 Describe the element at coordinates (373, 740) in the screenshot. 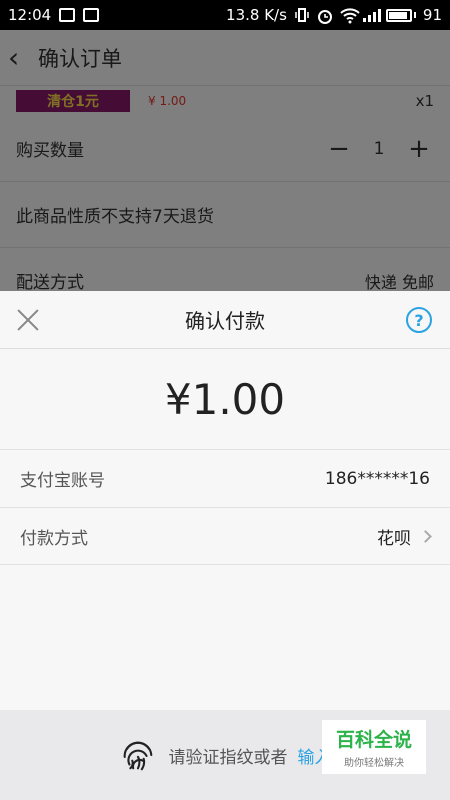

I see `watermark-title: 百科全说` at that location.